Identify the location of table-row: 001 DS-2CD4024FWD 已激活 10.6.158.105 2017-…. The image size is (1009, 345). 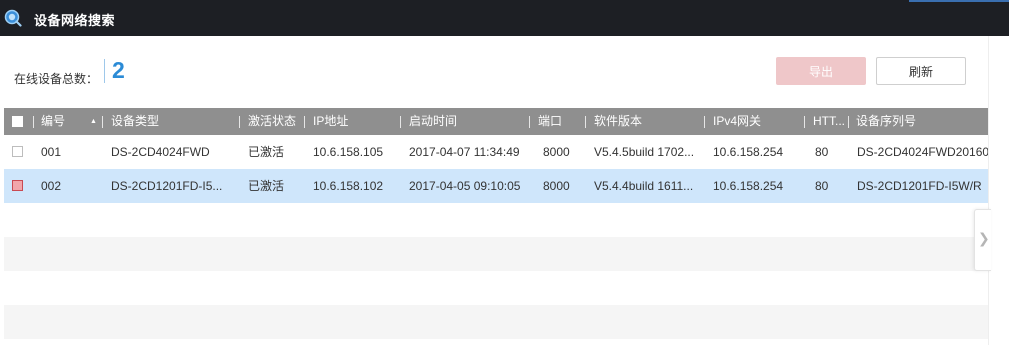
(496, 152).